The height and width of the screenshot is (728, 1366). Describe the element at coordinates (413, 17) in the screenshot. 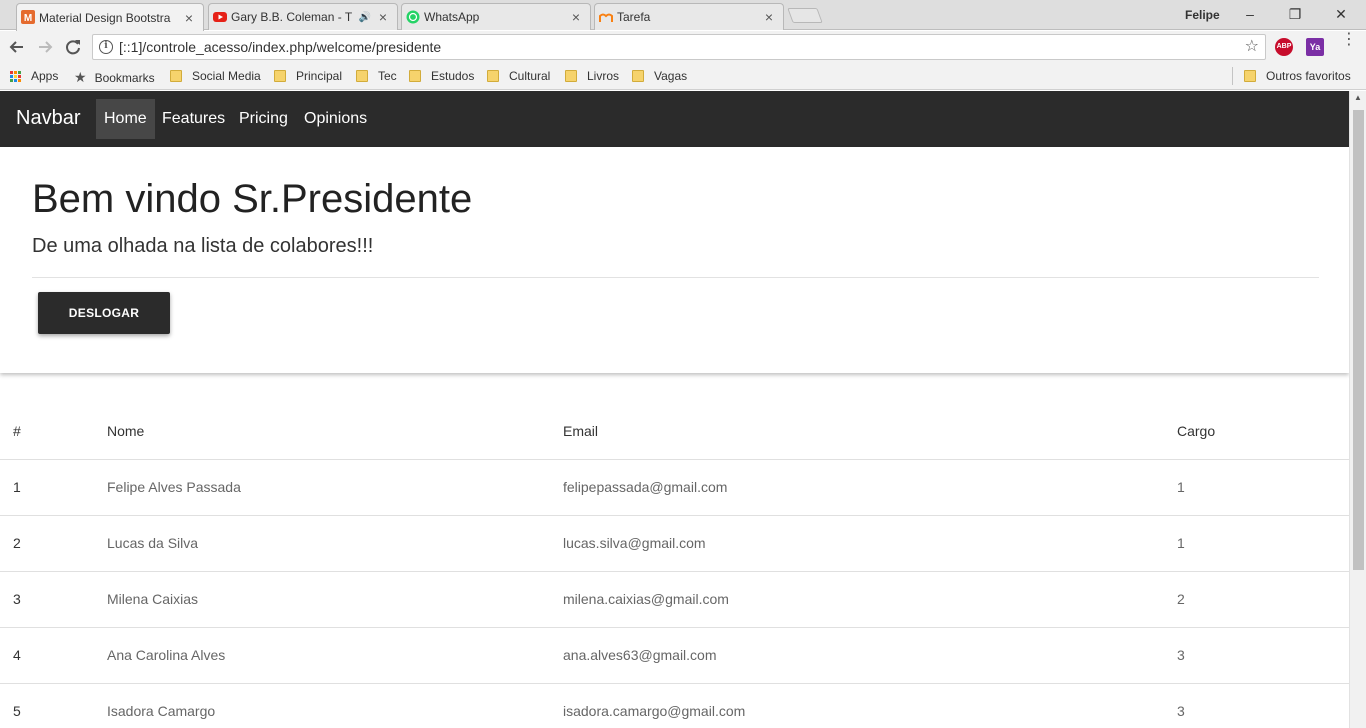

I see `whatsapp-icon` at that location.